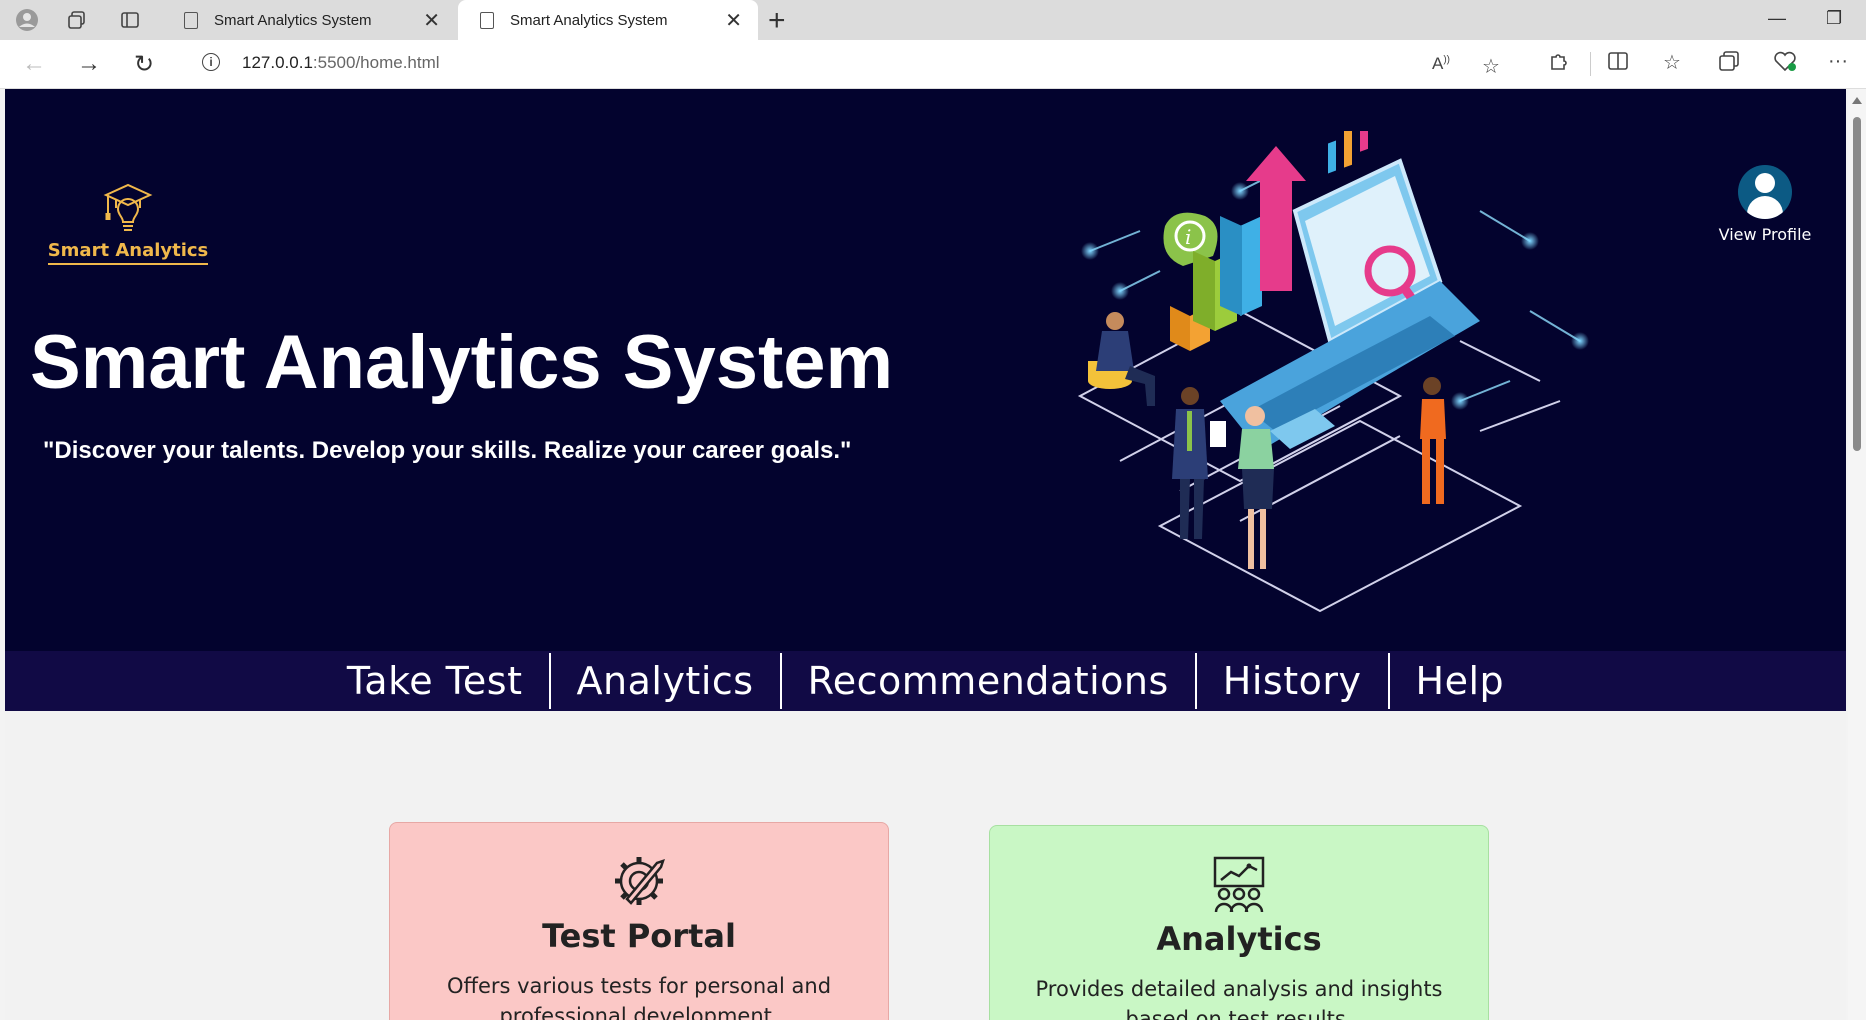  I want to click on collections-icon, so click(1729, 64).